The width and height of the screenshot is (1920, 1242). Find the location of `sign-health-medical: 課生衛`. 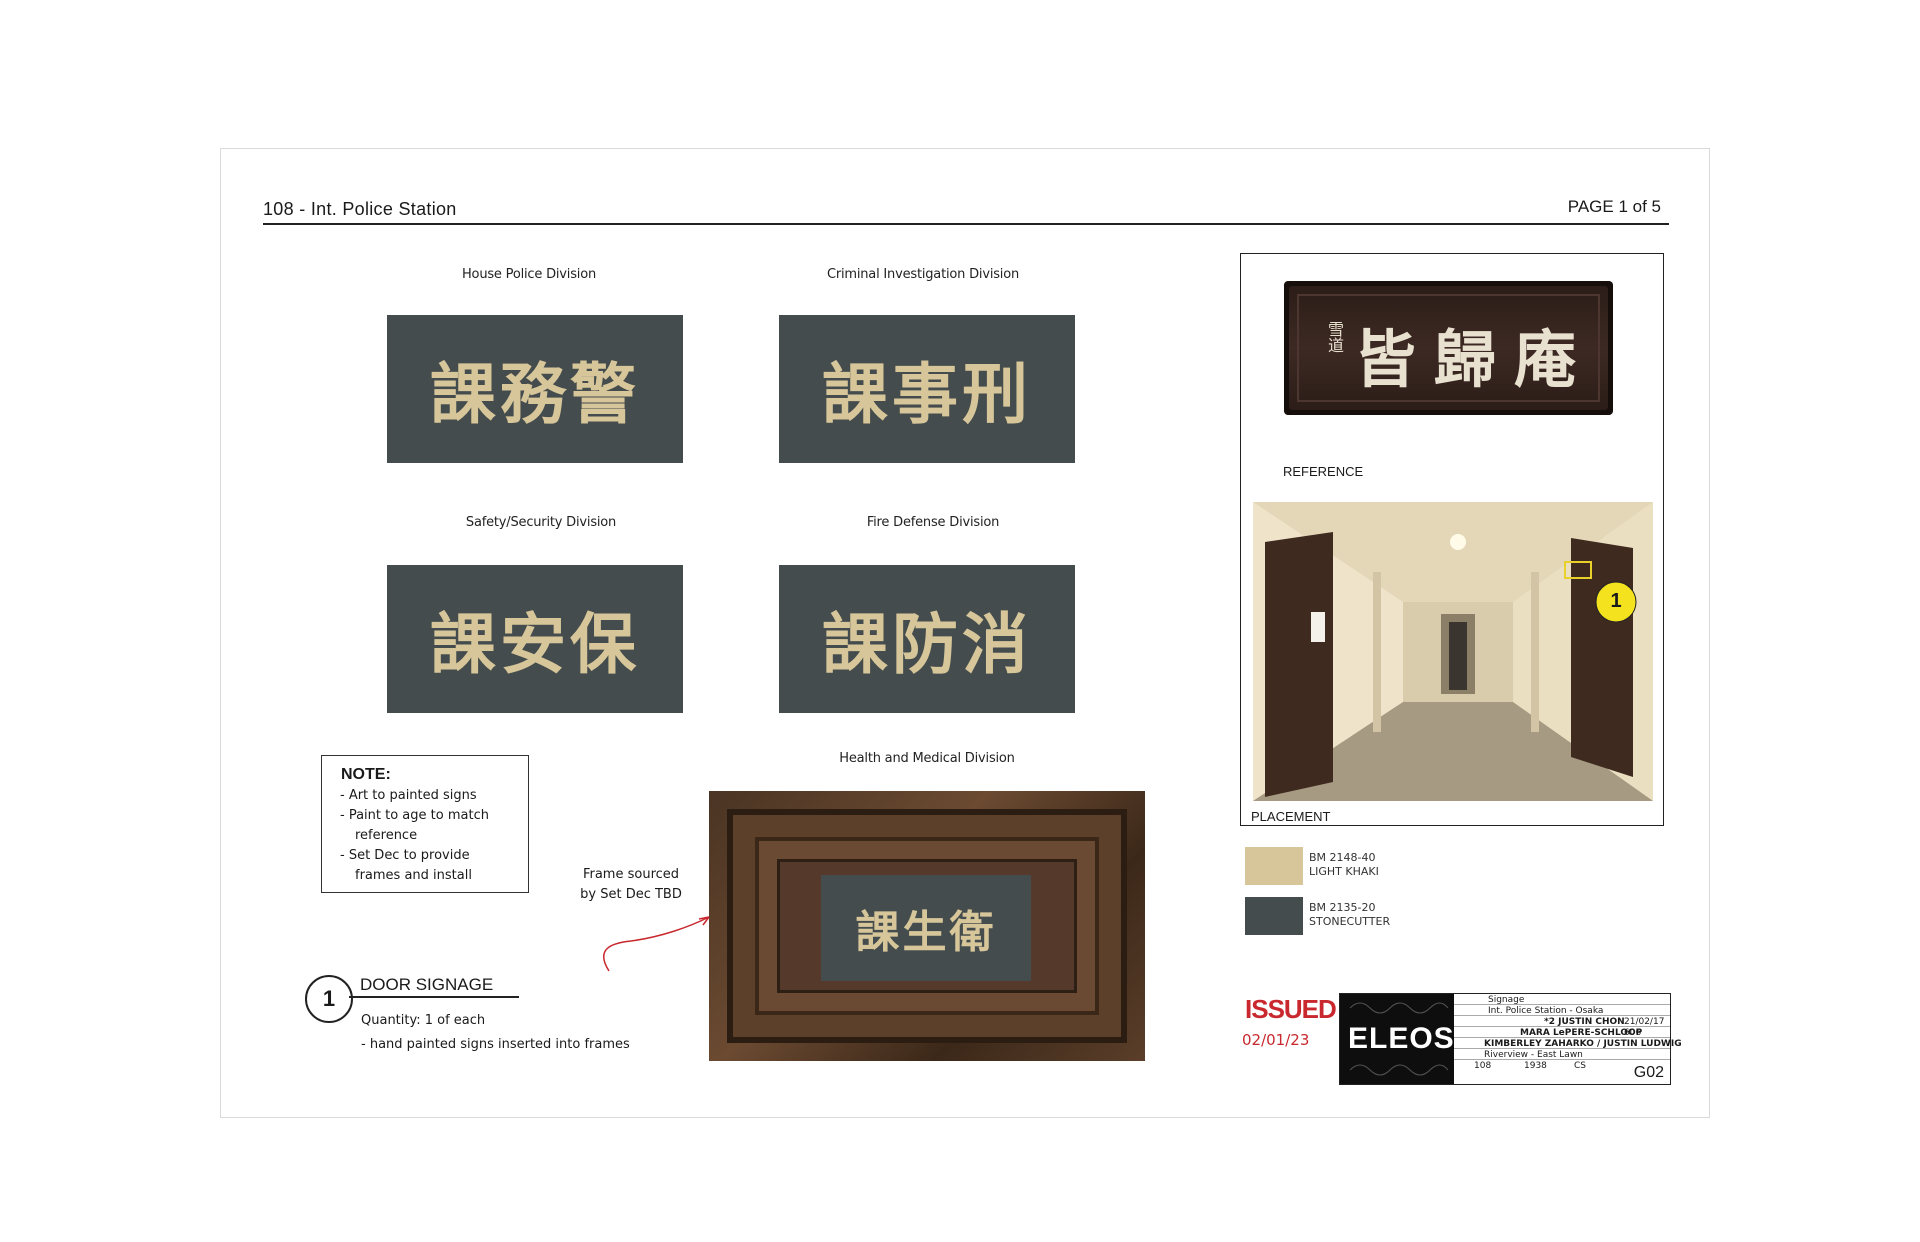

sign-health-medical: 課生衛 is located at coordinates (926, 928).